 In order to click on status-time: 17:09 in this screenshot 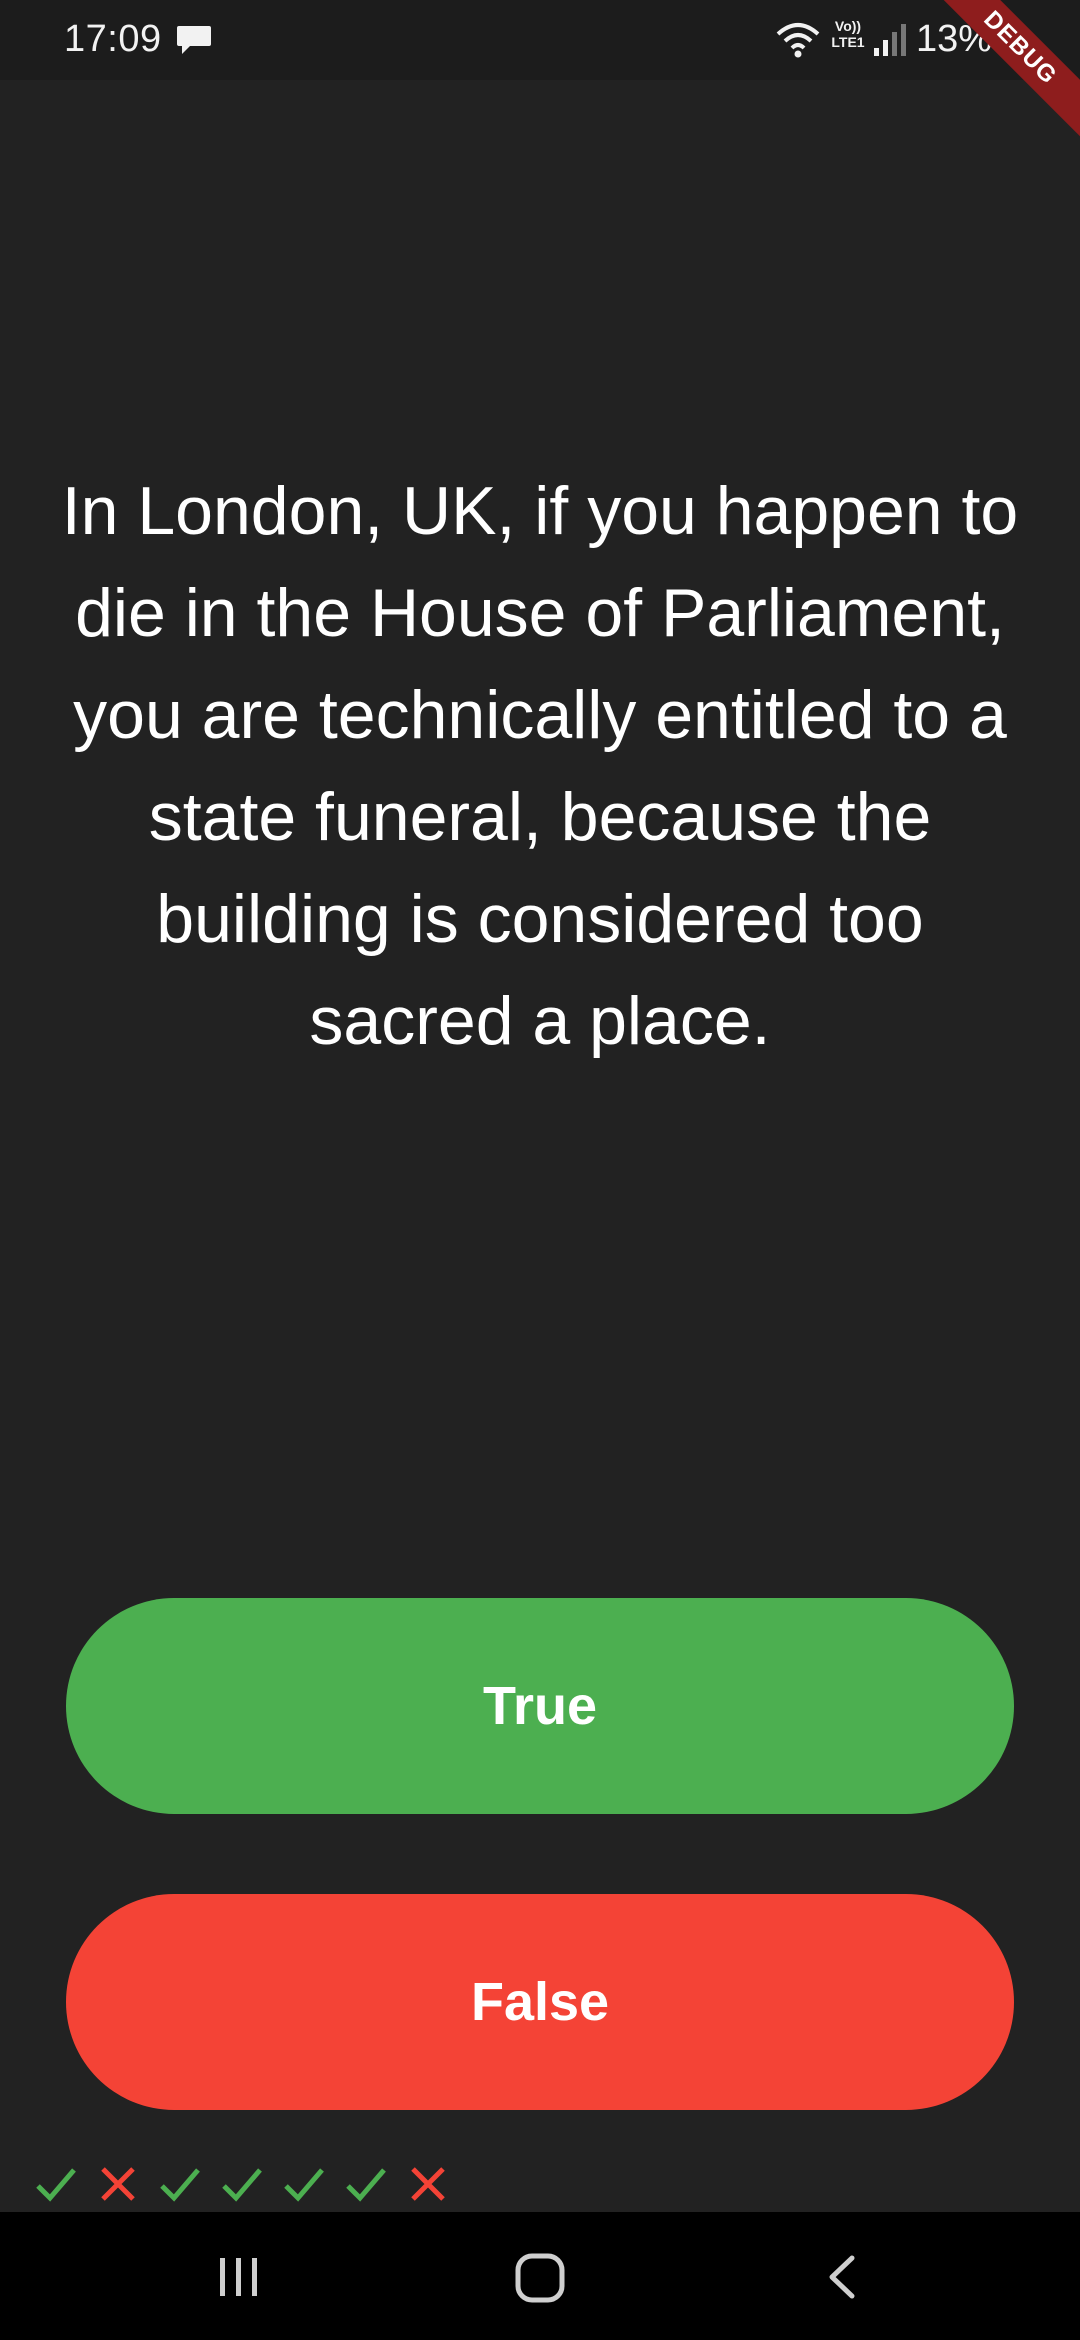, I will do `click(113, 39)`.